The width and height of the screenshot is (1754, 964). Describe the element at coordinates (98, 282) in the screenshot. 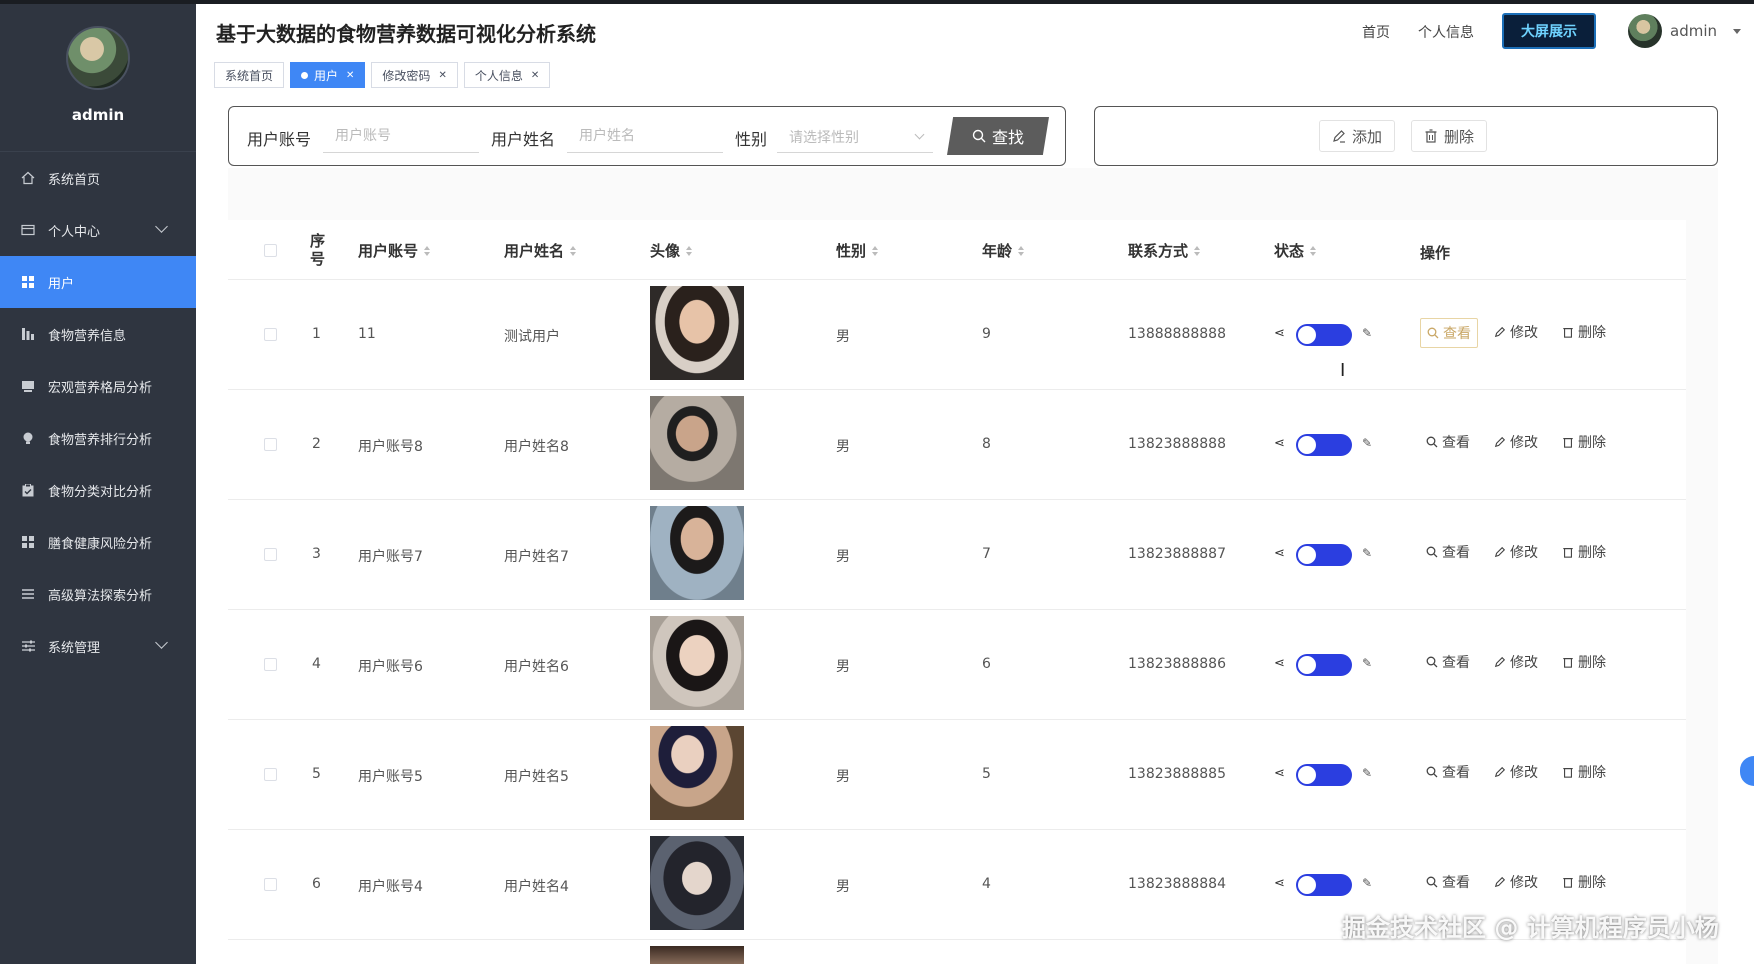

I see `sidebar-item-users: 用户` at that location.